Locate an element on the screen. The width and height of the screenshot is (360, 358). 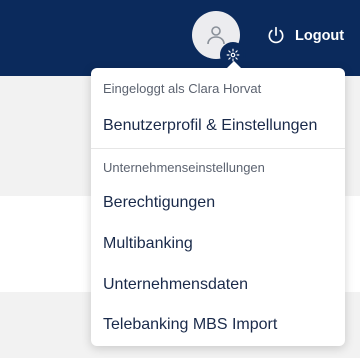
menu-item-telebanking-import: Telebanking MBS Import is located at coordinates (190, 325).